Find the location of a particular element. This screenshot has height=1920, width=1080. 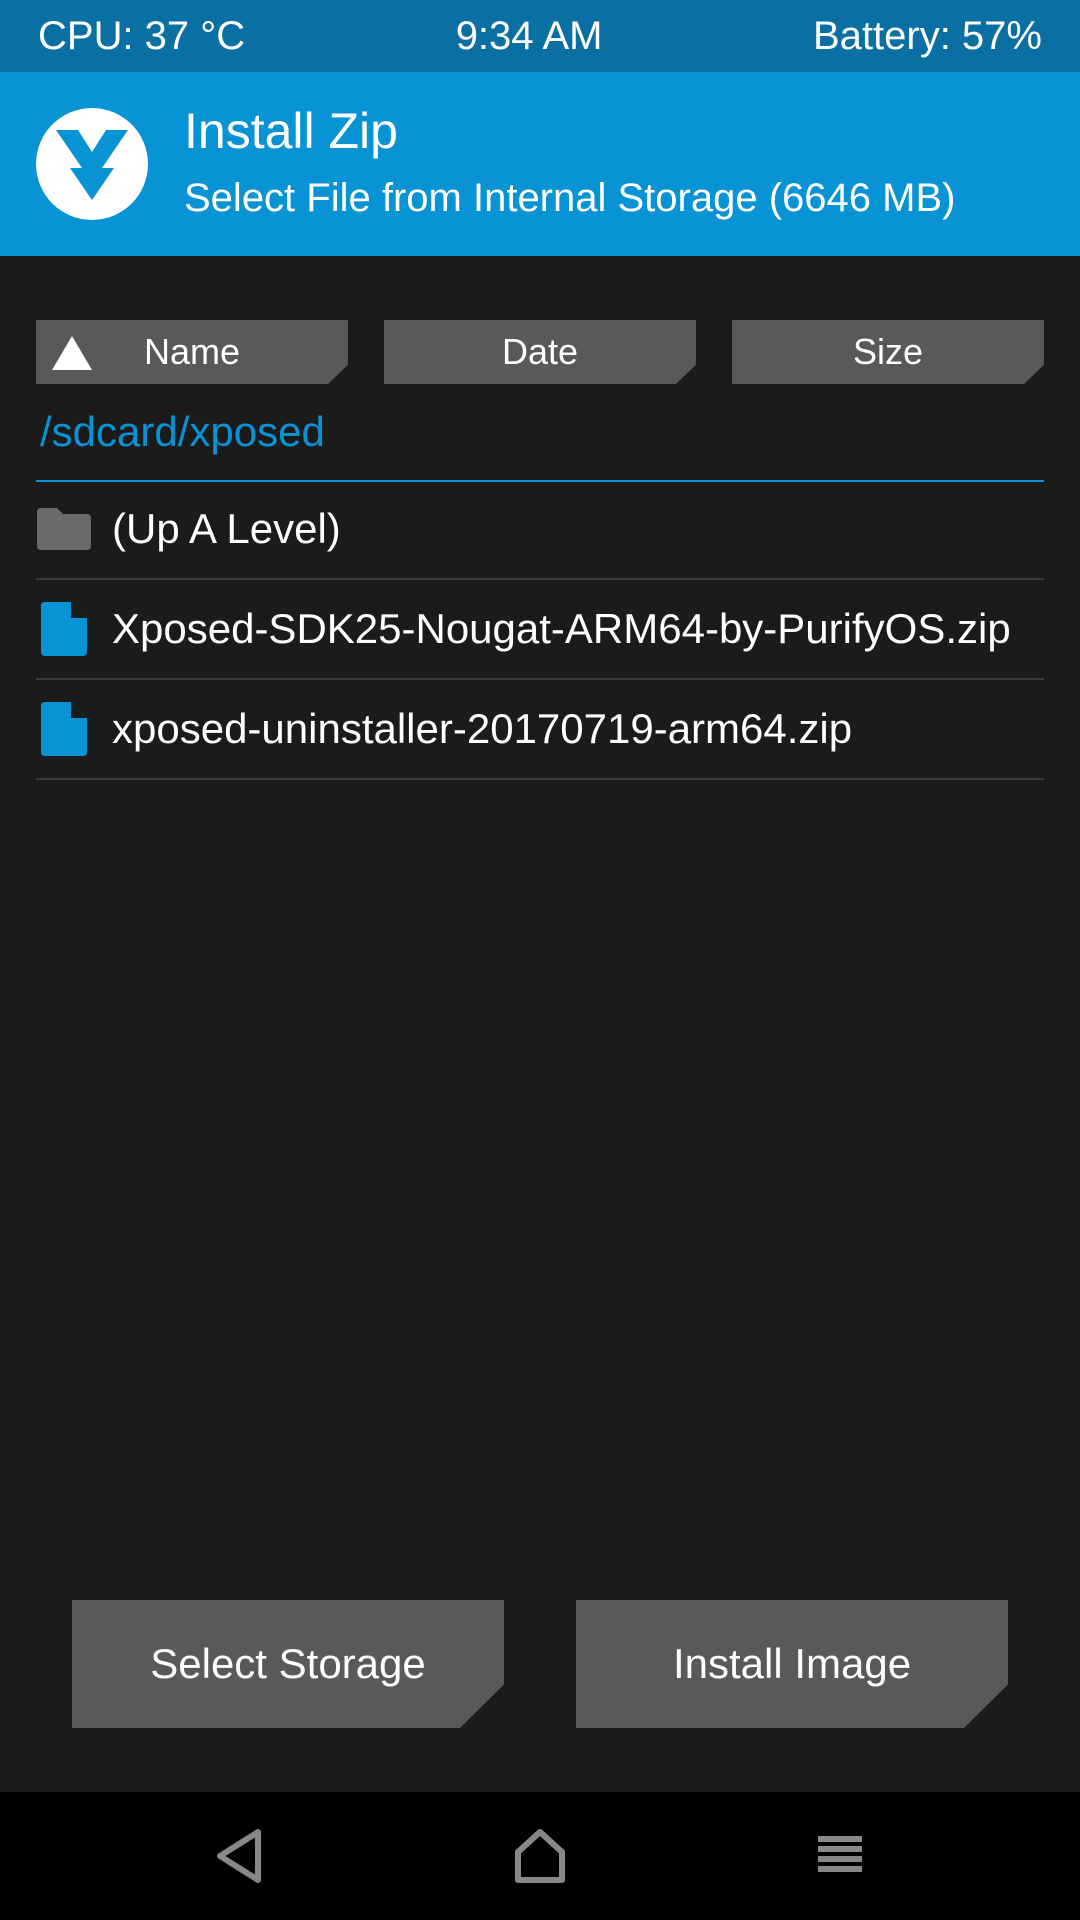

current-path: /sdcard/xposed is located at coordinates (182, 431).